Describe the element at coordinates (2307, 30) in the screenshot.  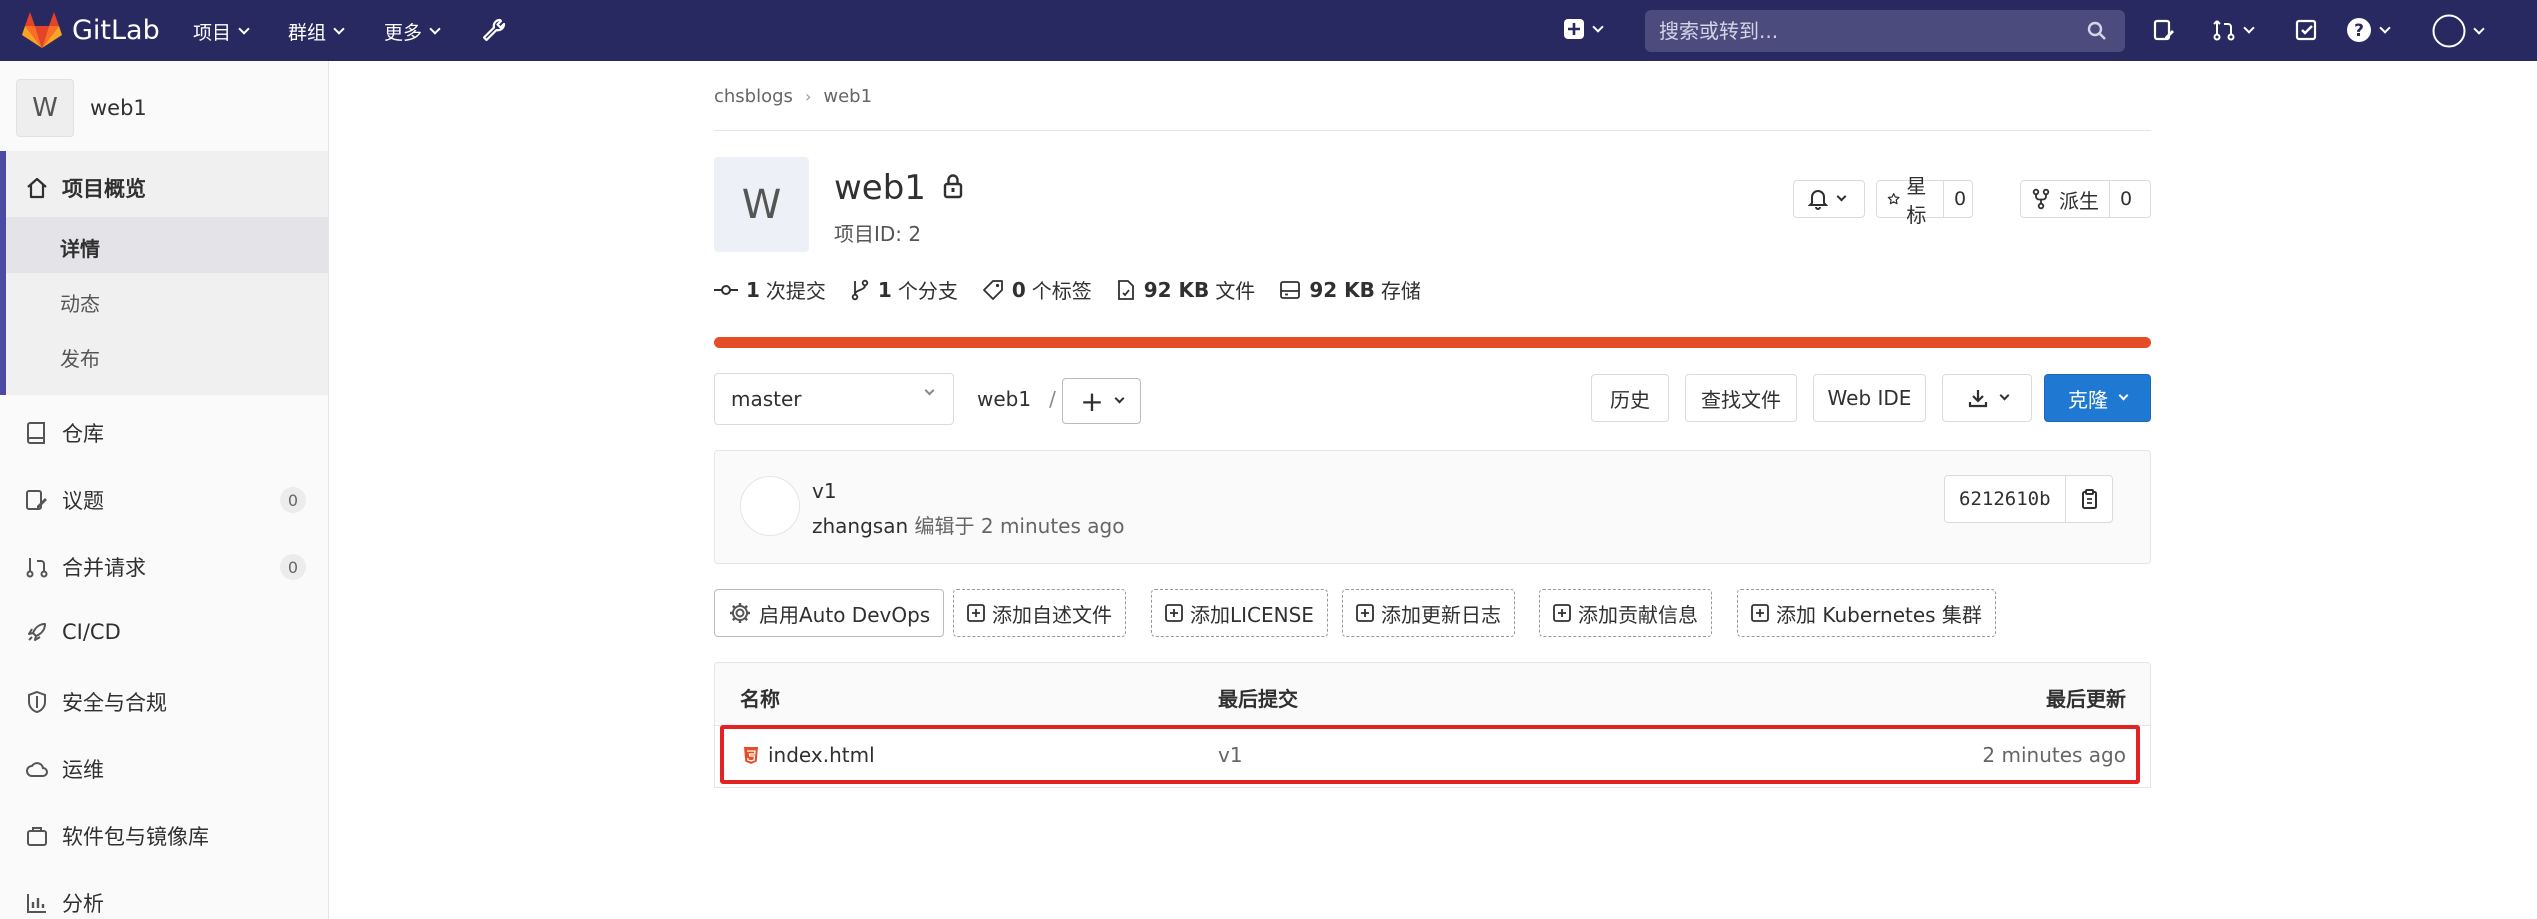
I see `todo-nav-icon` at that location.